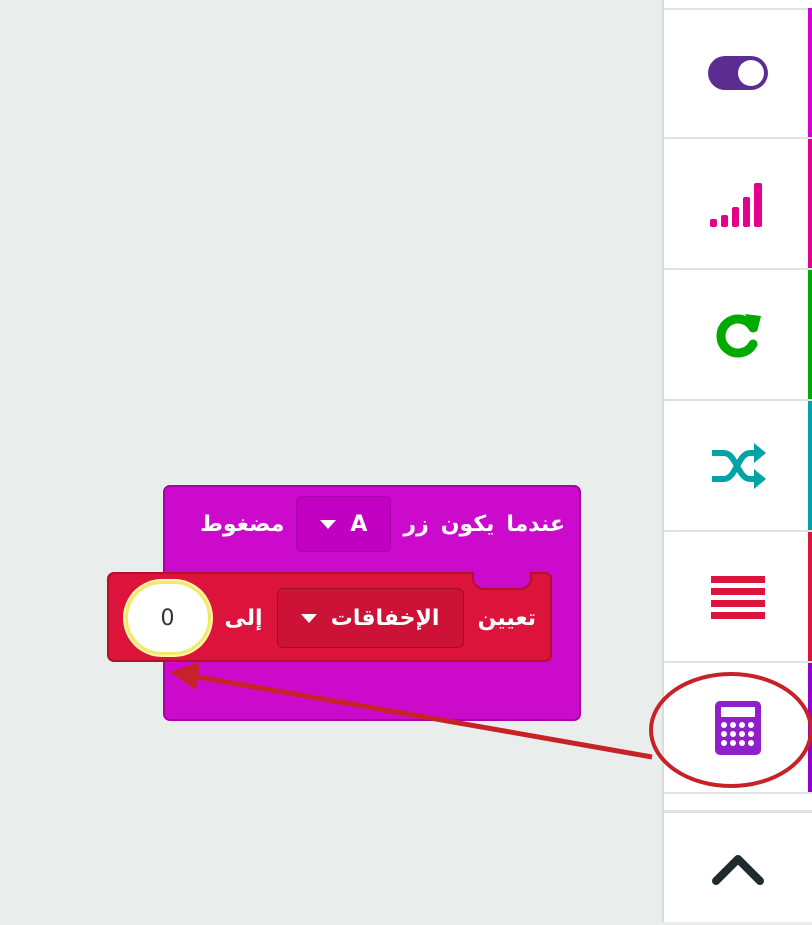  I want to click on toolbox-category-input, so click(738, 73).